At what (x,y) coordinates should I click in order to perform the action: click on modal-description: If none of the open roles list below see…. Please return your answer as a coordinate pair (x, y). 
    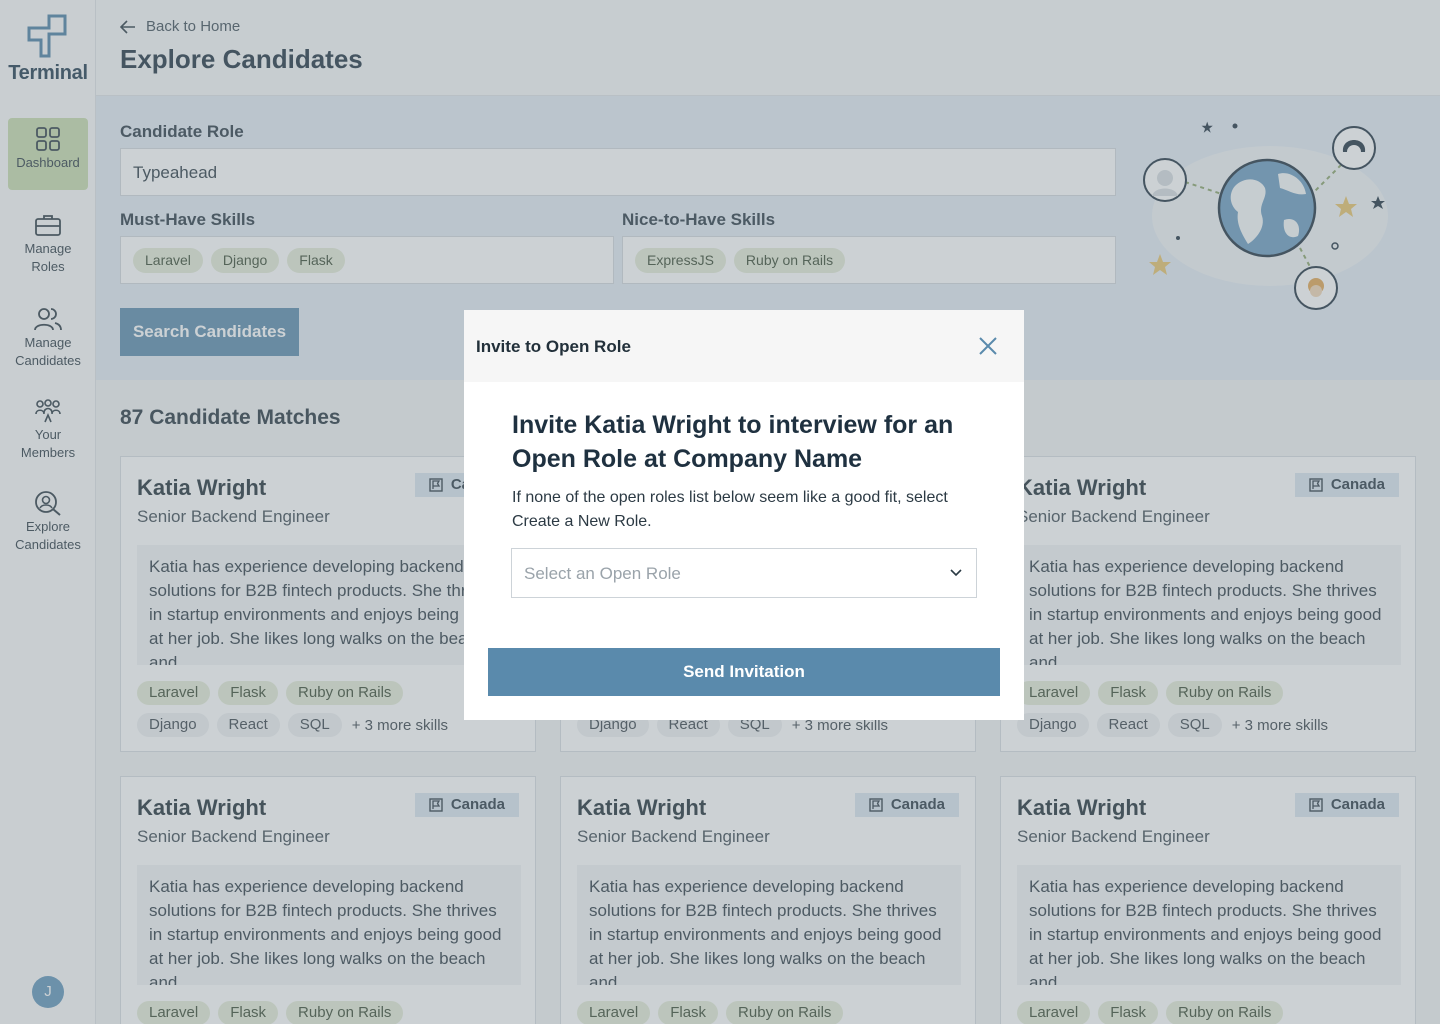
    Looking at the image, I should click on (730, 509).